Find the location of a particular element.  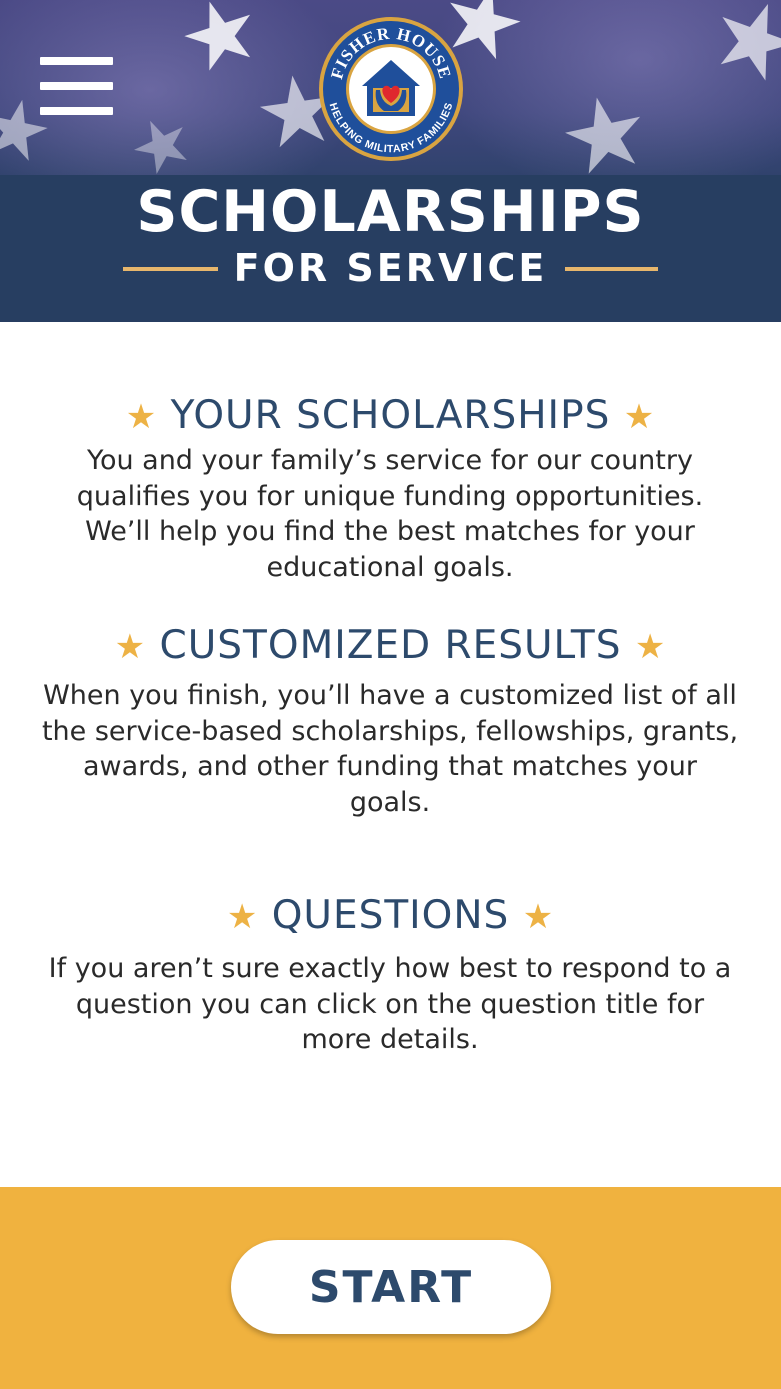

section-heading-text: QUESTIONS is located at coordinates (390, 915).